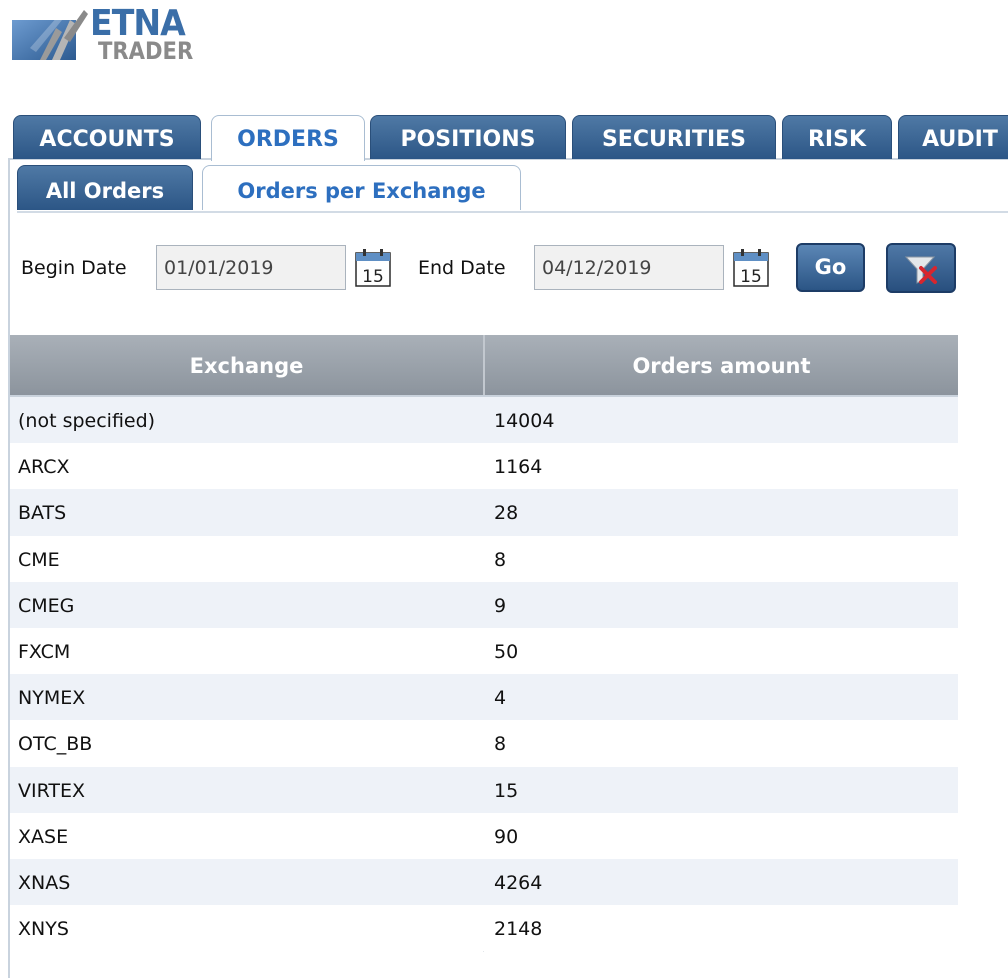  What do you see at coordinates (484, 743) in the screenshot?
I see `table-row: OTC_BB 8` at bounding box center [484, 743].